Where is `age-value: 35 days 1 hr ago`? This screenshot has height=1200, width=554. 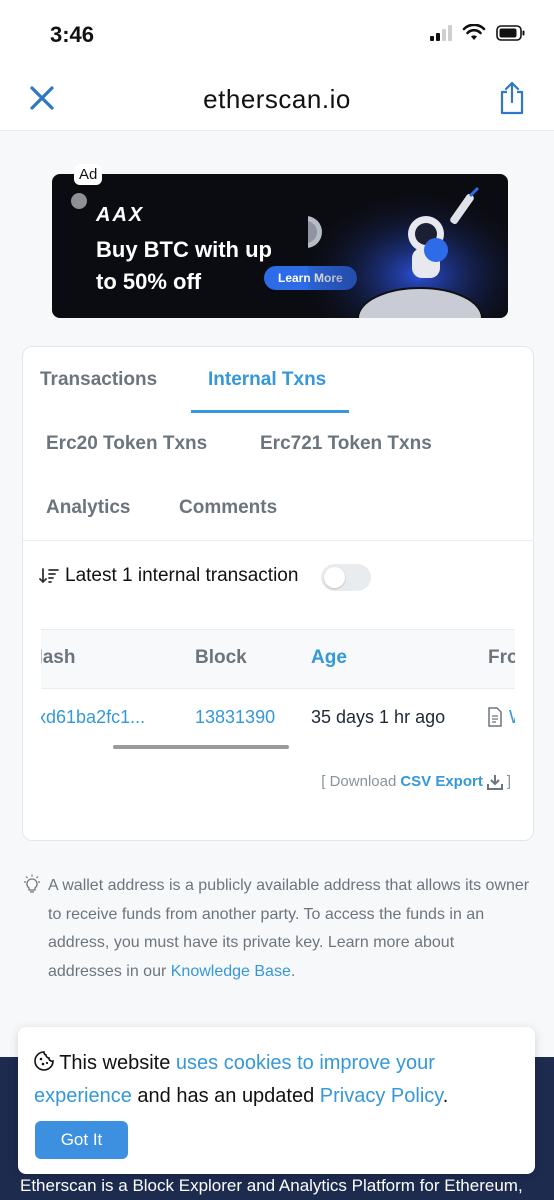
age-value: 35 days 1 hr ago is located at coordinates (378, 717).